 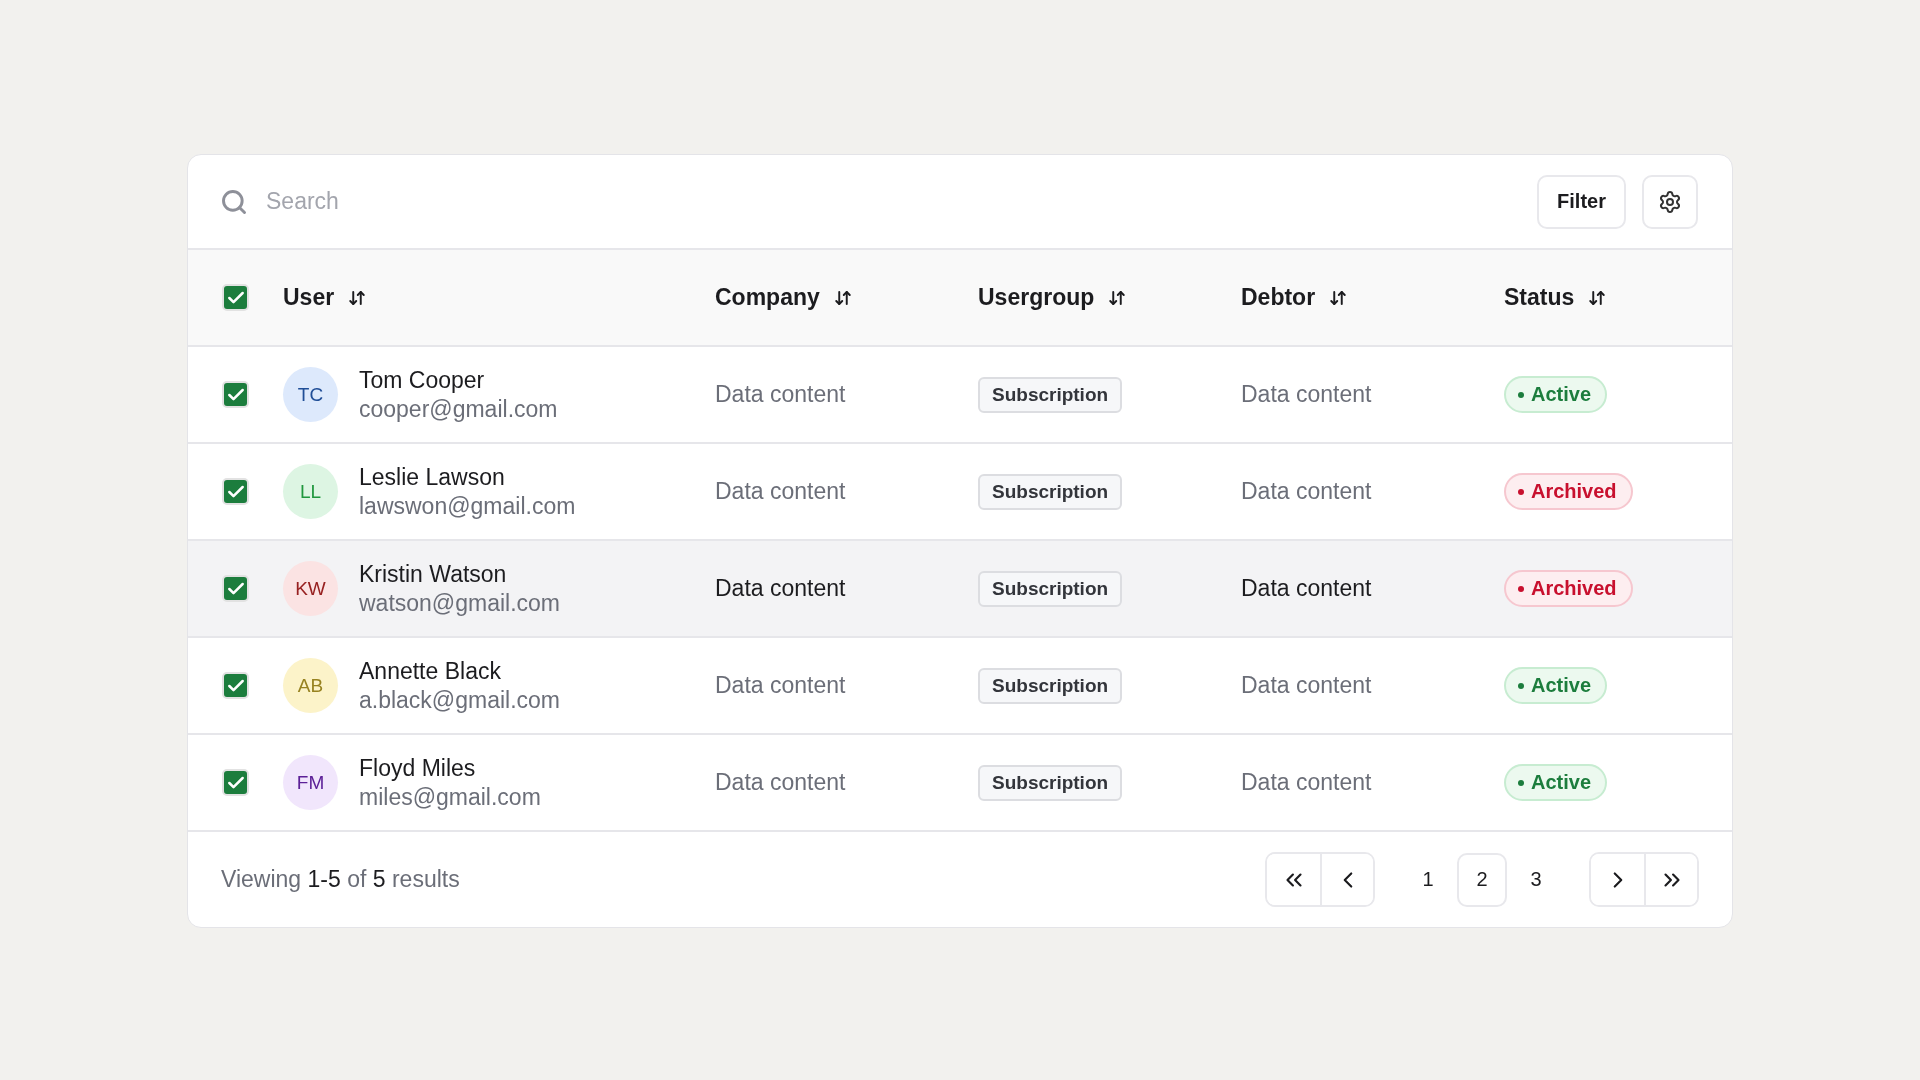 I want to click on column-header: User, so click(x=309, y=297).